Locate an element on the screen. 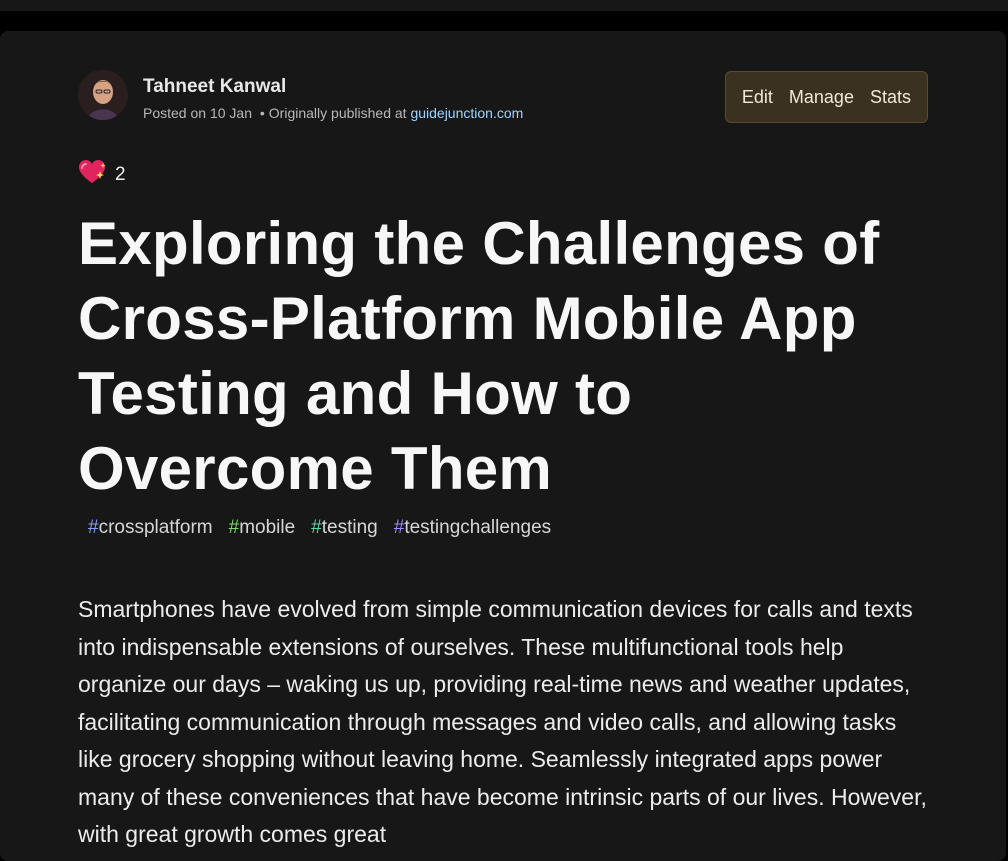 The width and height of the screenshot is (1008, 861). reactions-summary: 2 is located at coordinates (102, 174).